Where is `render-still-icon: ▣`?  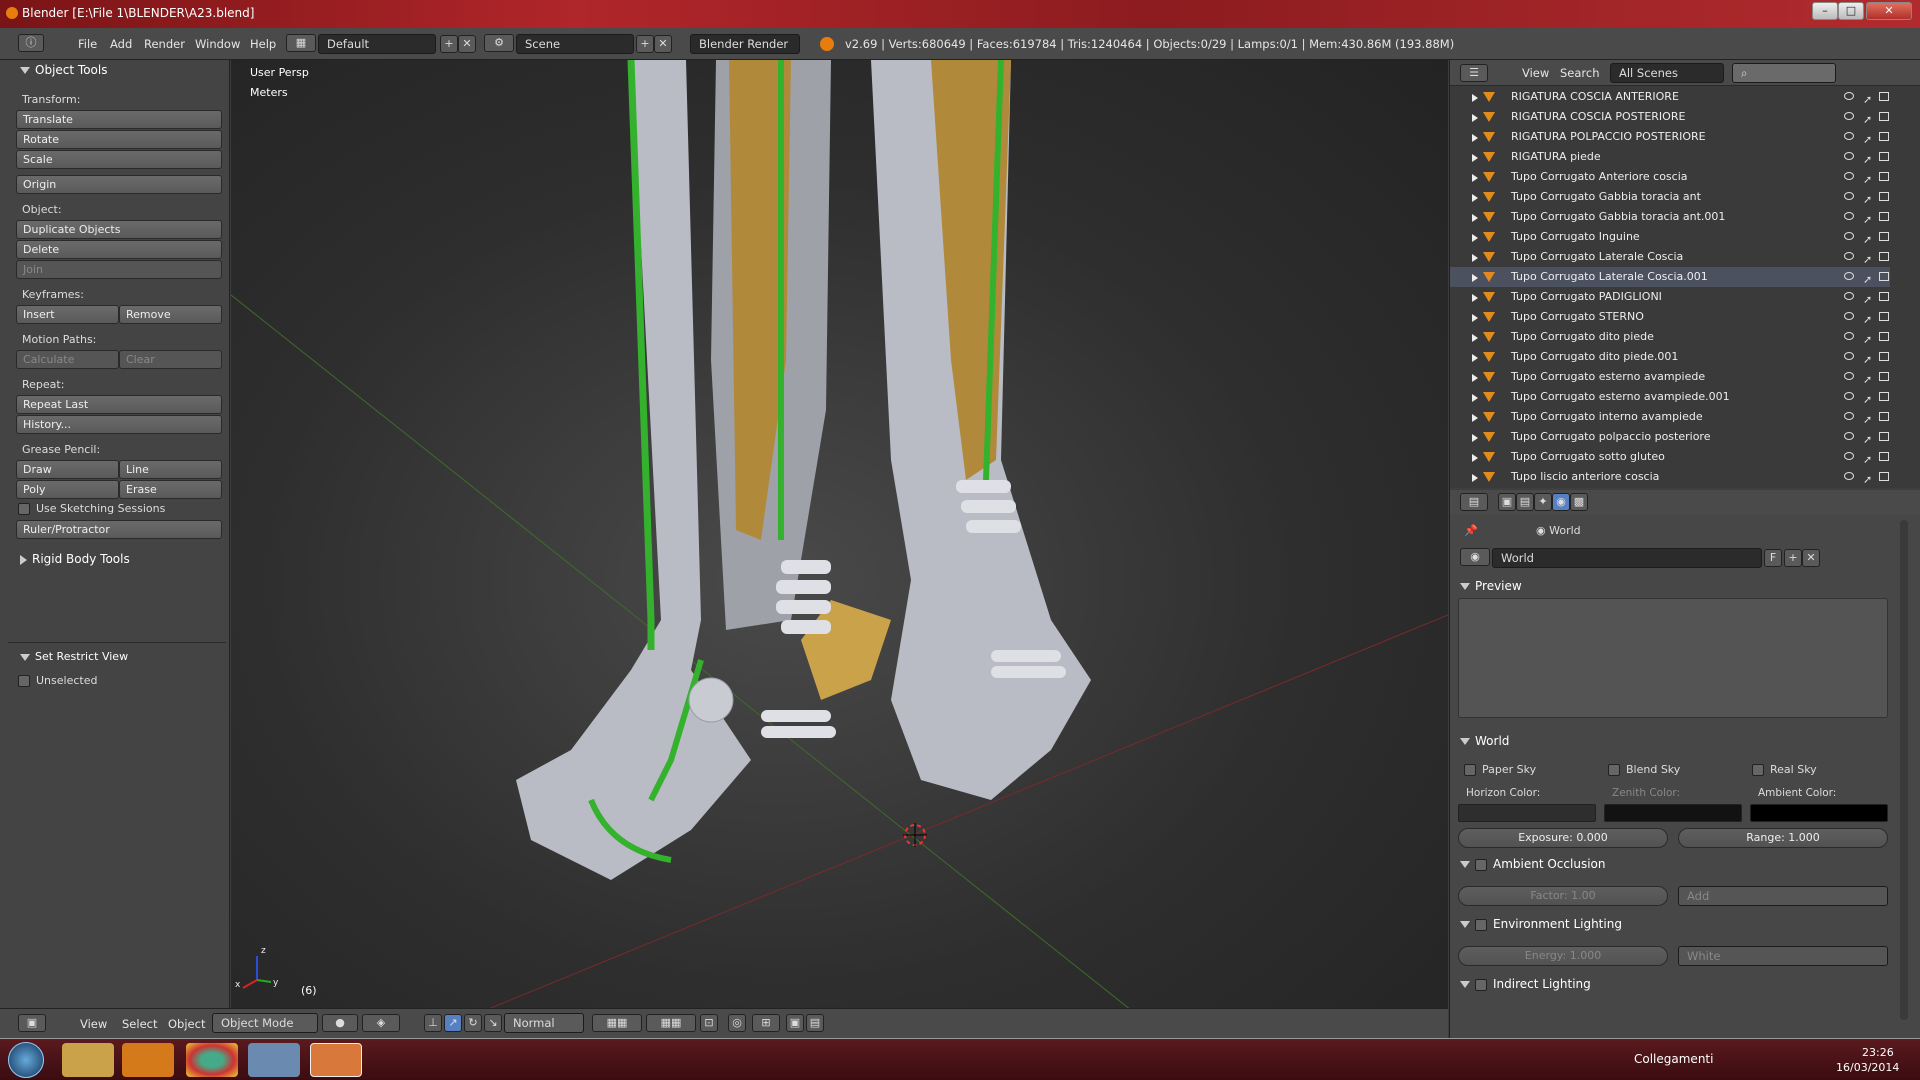 render-still-icon: ▣ is located at coordinates (795, 1023).